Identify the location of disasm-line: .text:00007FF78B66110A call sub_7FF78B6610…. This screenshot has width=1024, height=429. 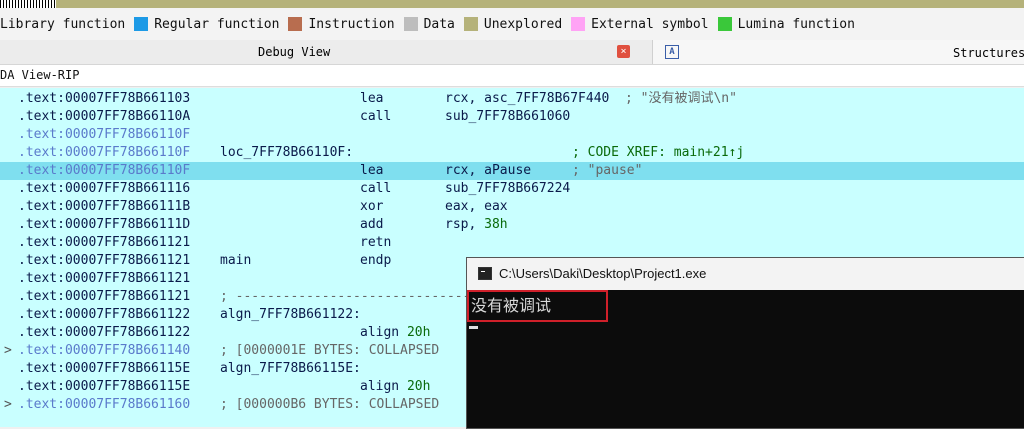
(512, 117).